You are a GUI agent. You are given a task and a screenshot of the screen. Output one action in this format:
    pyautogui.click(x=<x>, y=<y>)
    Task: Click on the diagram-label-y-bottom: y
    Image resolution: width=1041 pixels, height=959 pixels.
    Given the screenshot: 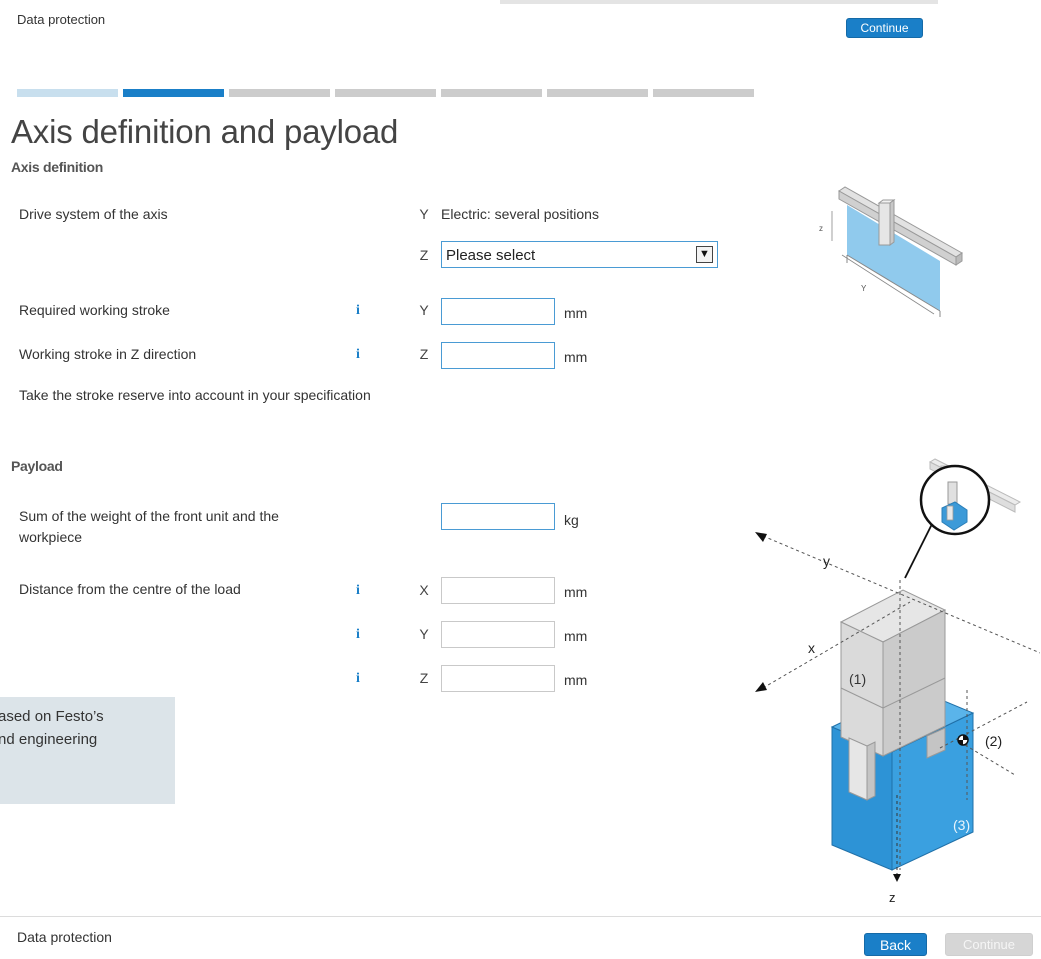 What is the action you would take?
    pyautogui.click(x=826, y=561)
    